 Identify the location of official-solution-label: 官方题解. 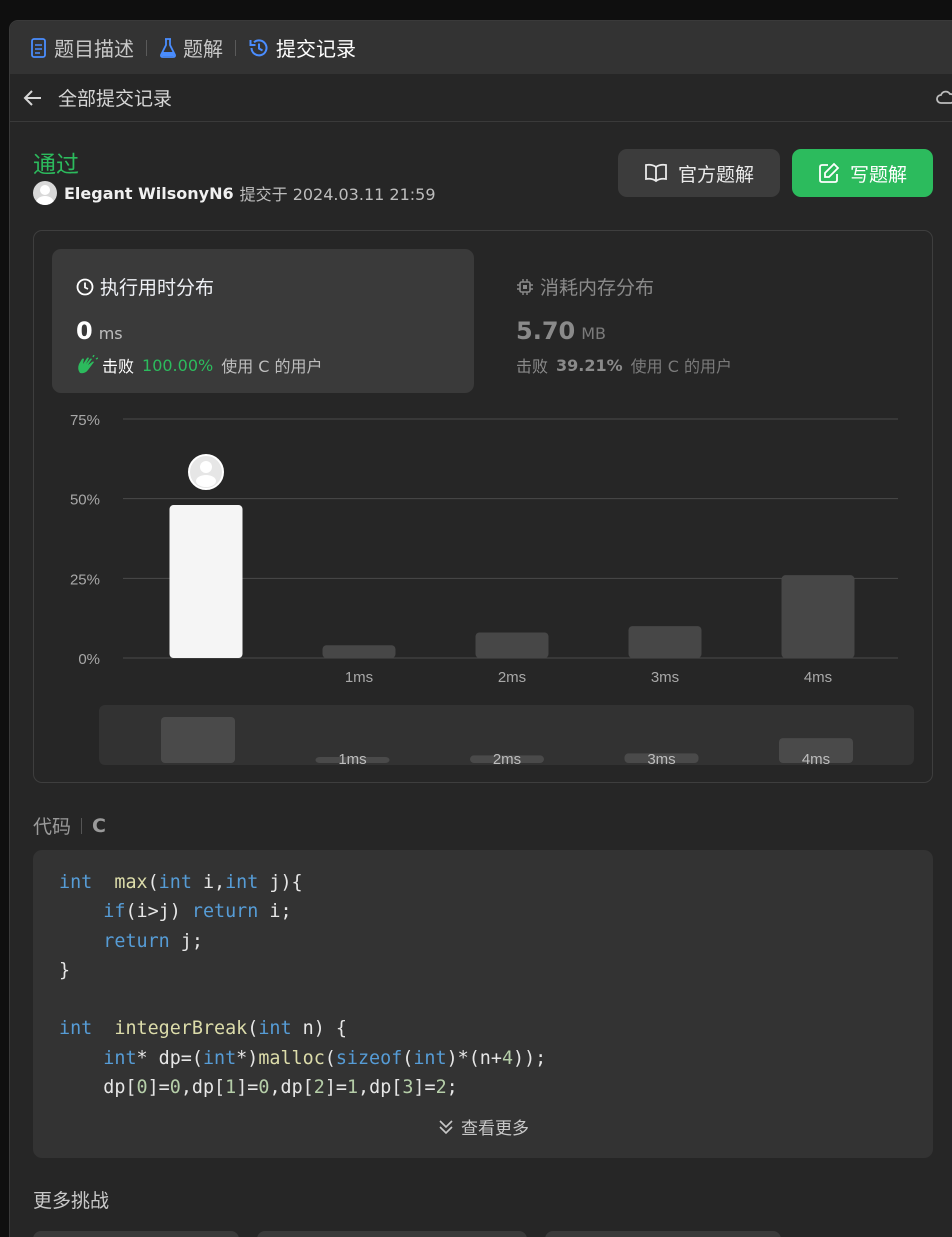
(715, 174).